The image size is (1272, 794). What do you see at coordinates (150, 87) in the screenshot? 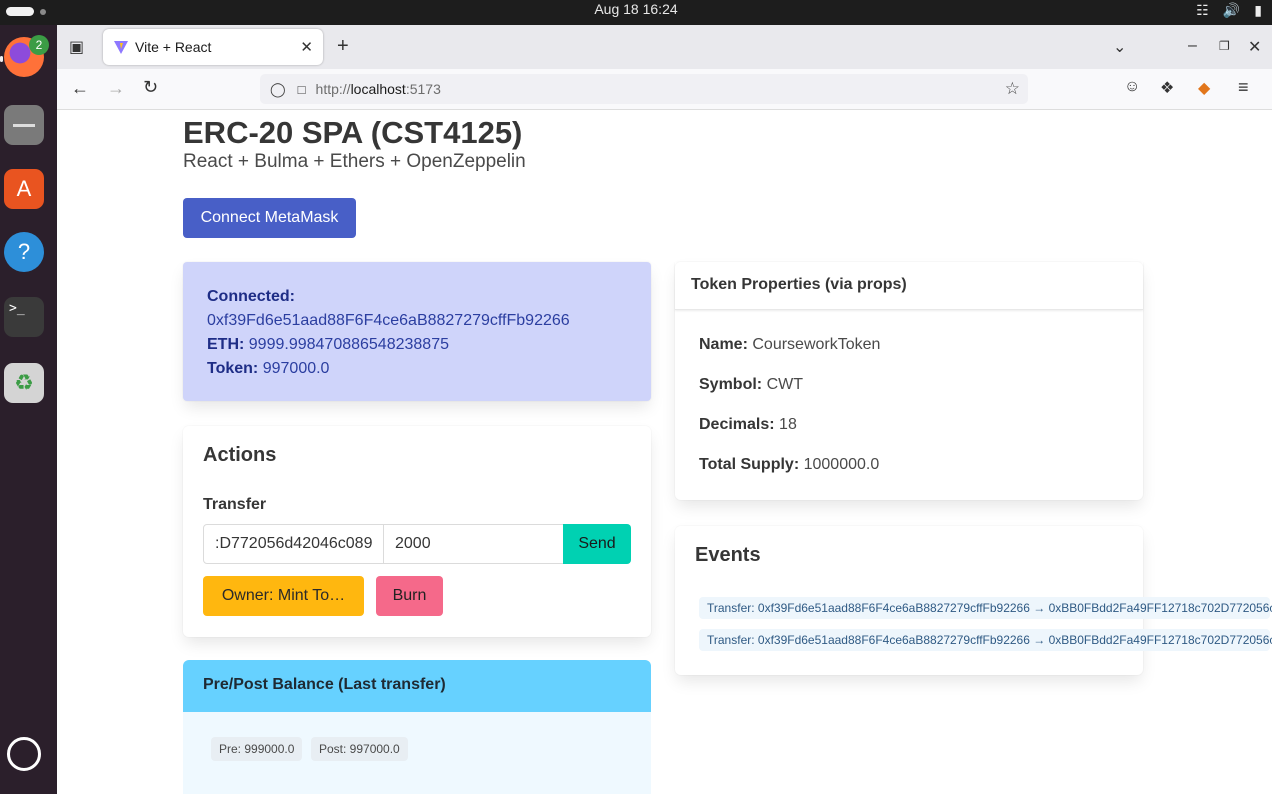
I see `reload-icon: ↻` at bounding box center [150, 87].